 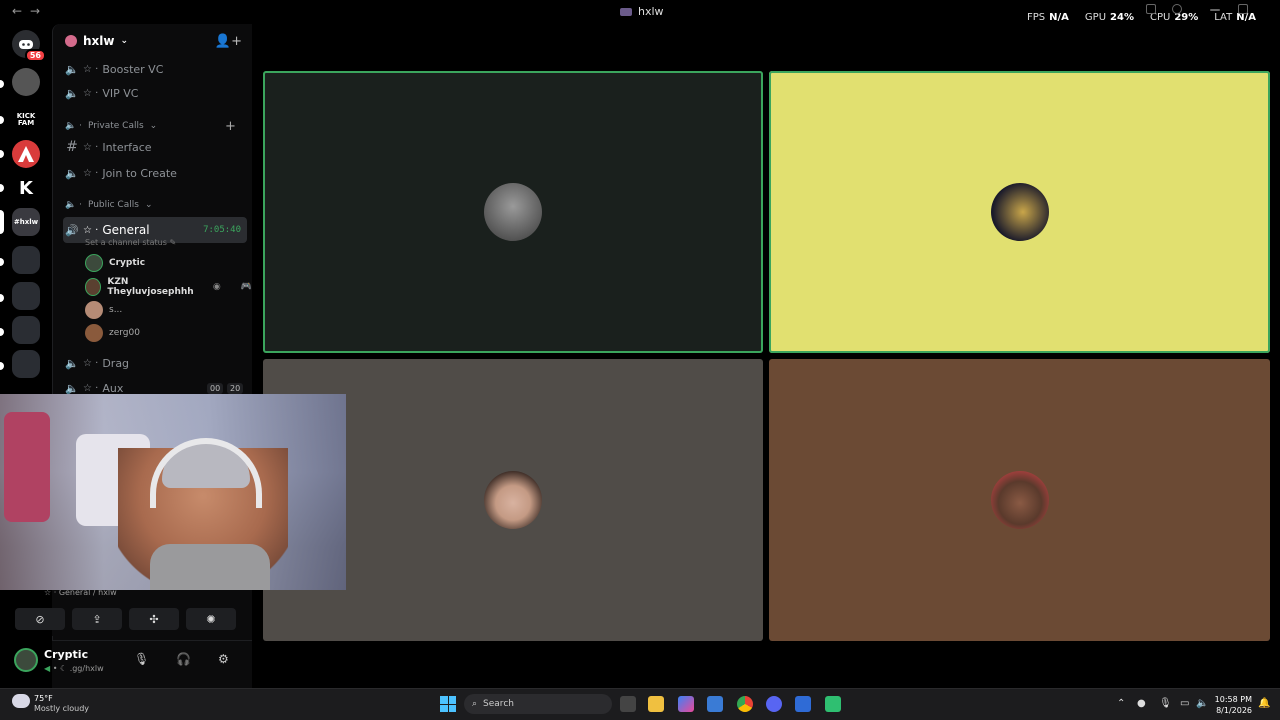 I want to click on maximize-icon, so click(x=1243, y=9).